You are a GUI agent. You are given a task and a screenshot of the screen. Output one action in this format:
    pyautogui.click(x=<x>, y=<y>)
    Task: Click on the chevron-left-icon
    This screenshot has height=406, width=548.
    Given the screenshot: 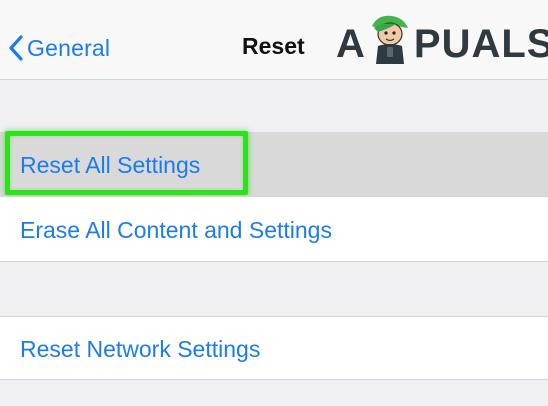 What is the action you would take?
    pyautogui.click(x=16, y=48)
    